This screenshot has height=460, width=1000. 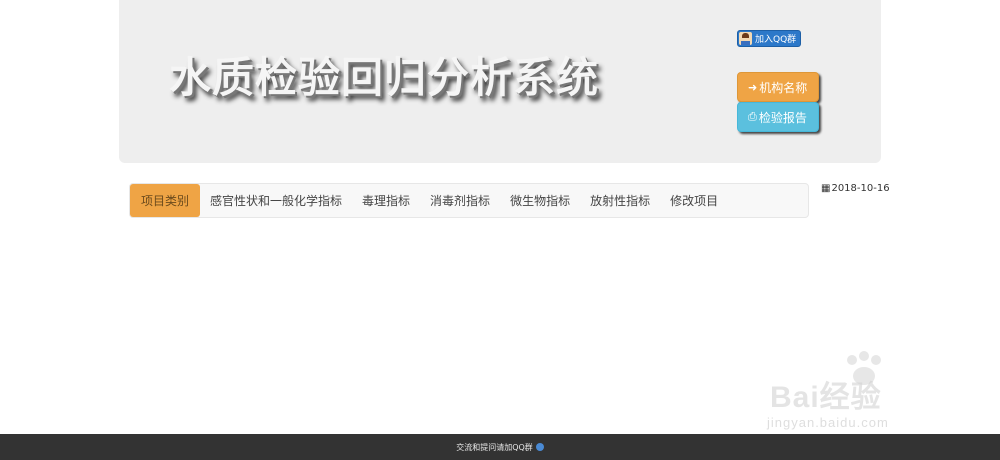 I want to click on institution-name-button: ➜ 机构名称, so click(x=778, y=87).